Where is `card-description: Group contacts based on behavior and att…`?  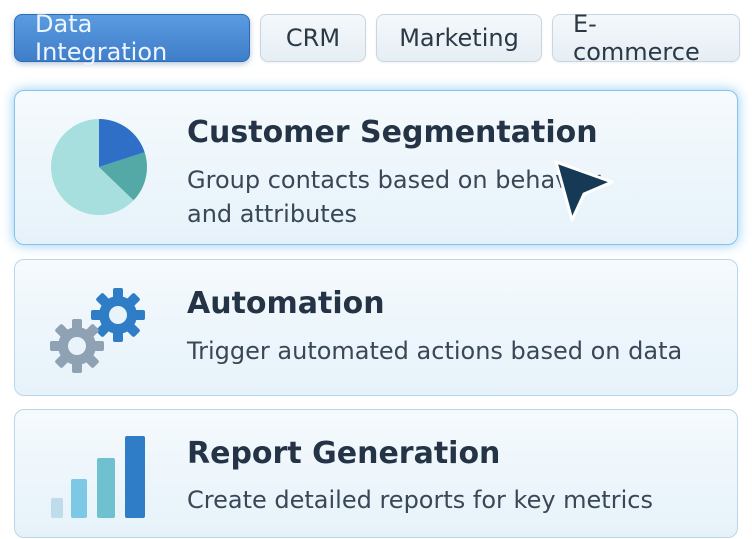
card-description: Group contacts based on behavior and att… is located at coordinates (394, 197).